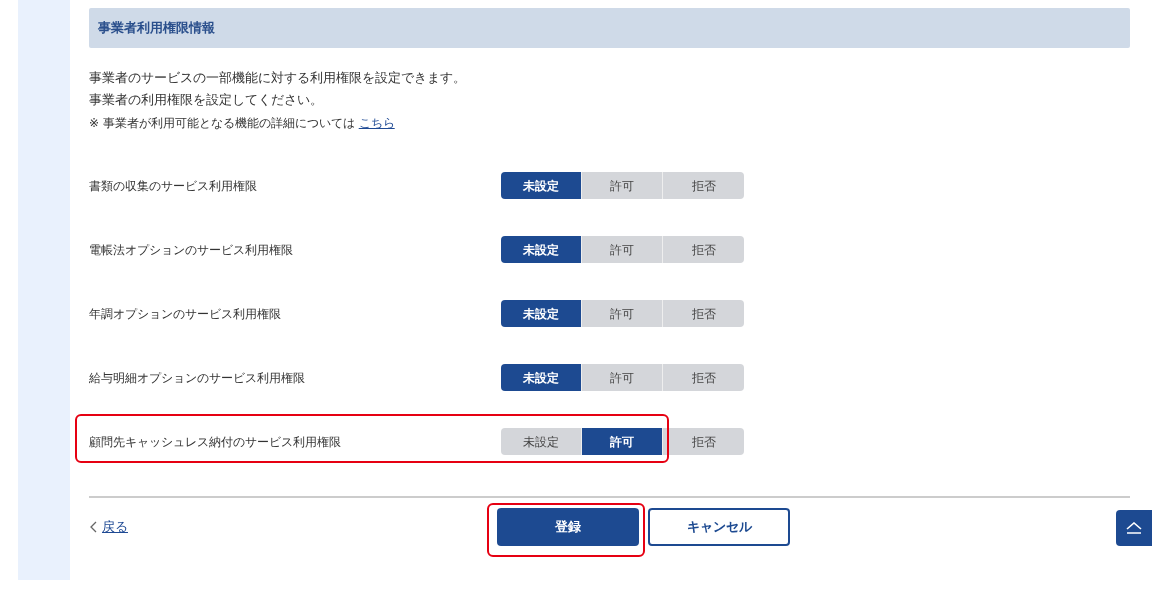 The image size is (1152, 604). I want to click on cancel-button: キャンセル, so click(719, 526).